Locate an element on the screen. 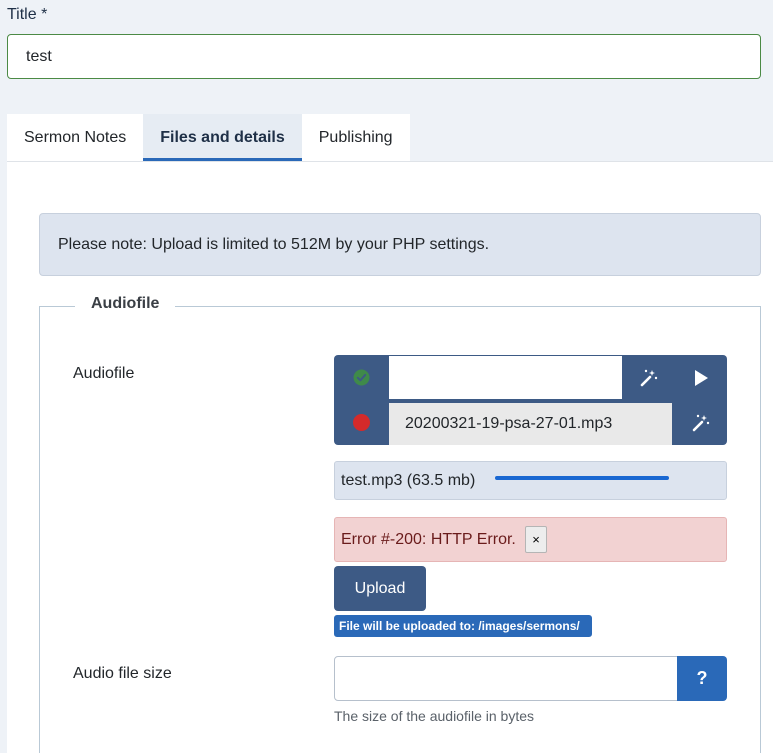  tab-sermon-notes: Sermon Notes is located at coordinates (75, 137).